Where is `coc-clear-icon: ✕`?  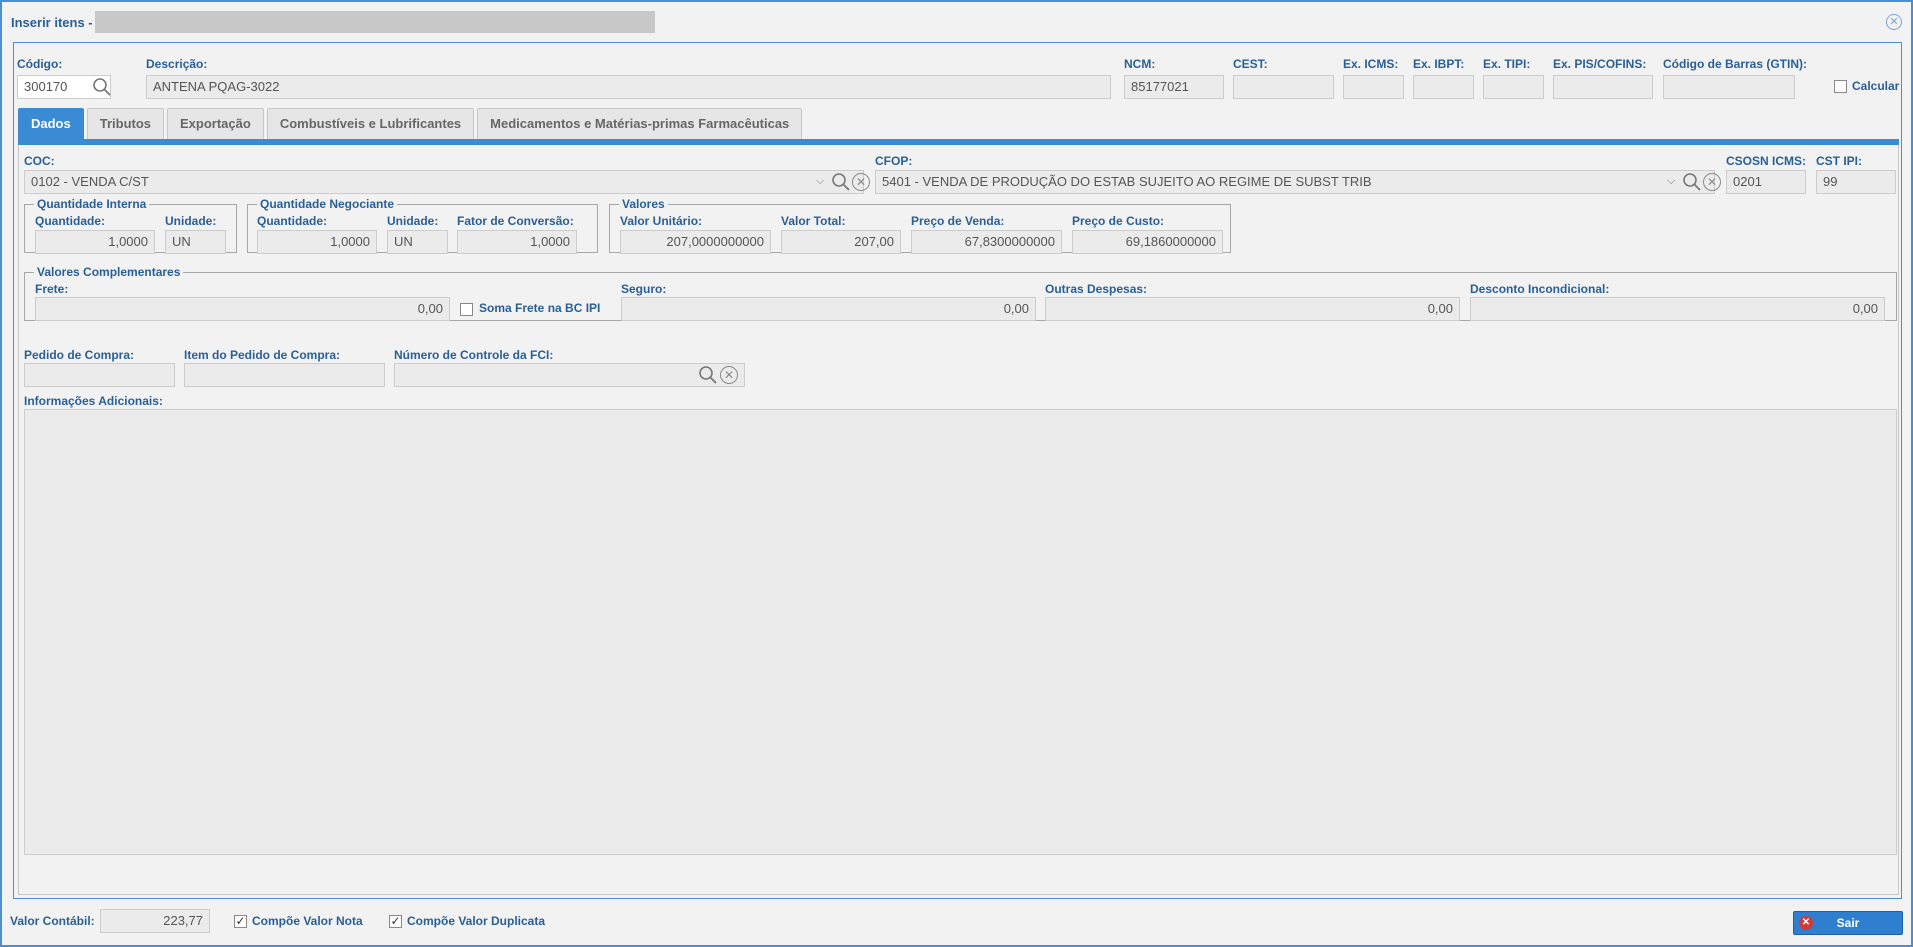 coc-clear-icon: ✕ is located at coordinates (861, 182).